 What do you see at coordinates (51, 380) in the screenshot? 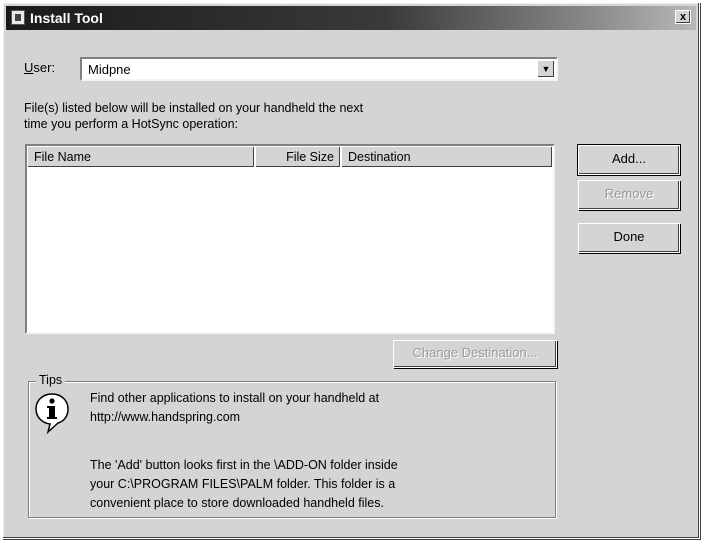
I see `tips-legend: Tips` at bounding box center [51, 380].